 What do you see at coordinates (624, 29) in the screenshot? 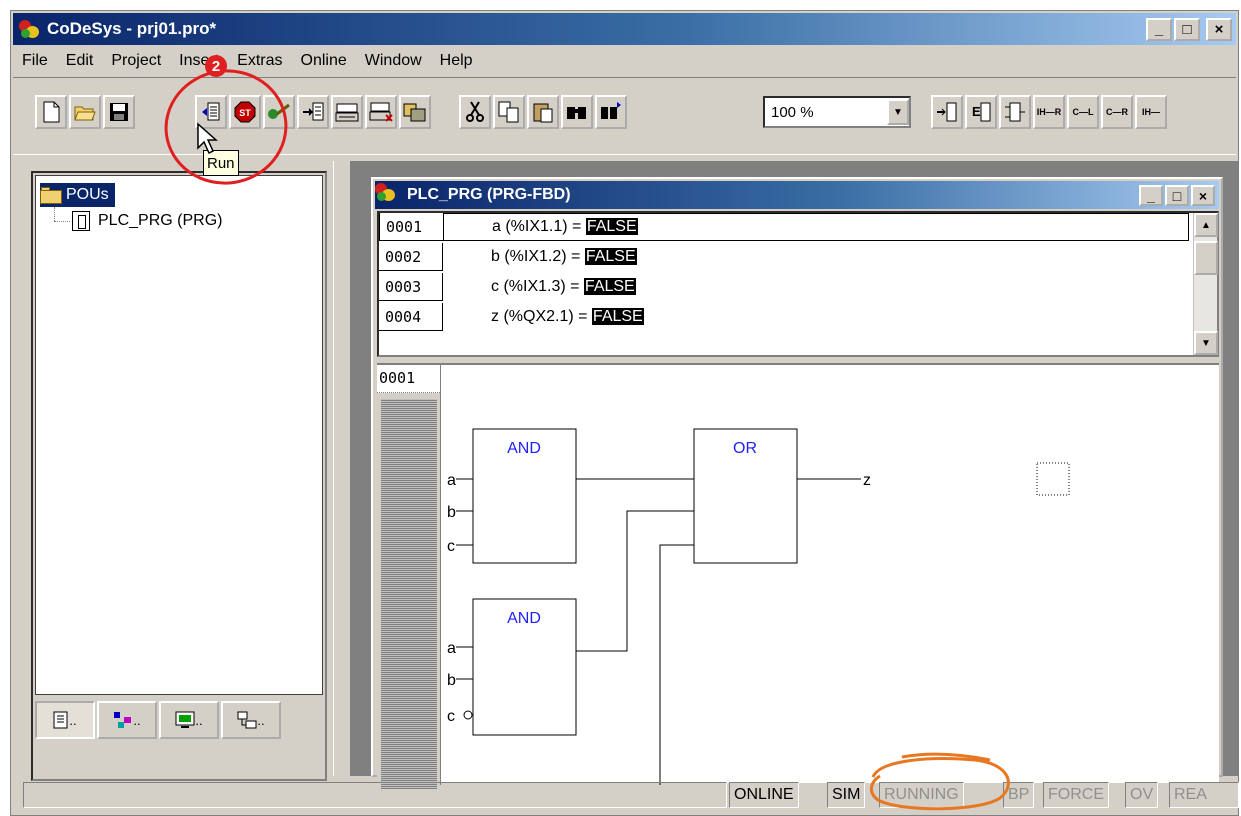
I see `title-bar: CoDeSys - prj01.pro* _ □ ×` at bounding box center [624, 29].